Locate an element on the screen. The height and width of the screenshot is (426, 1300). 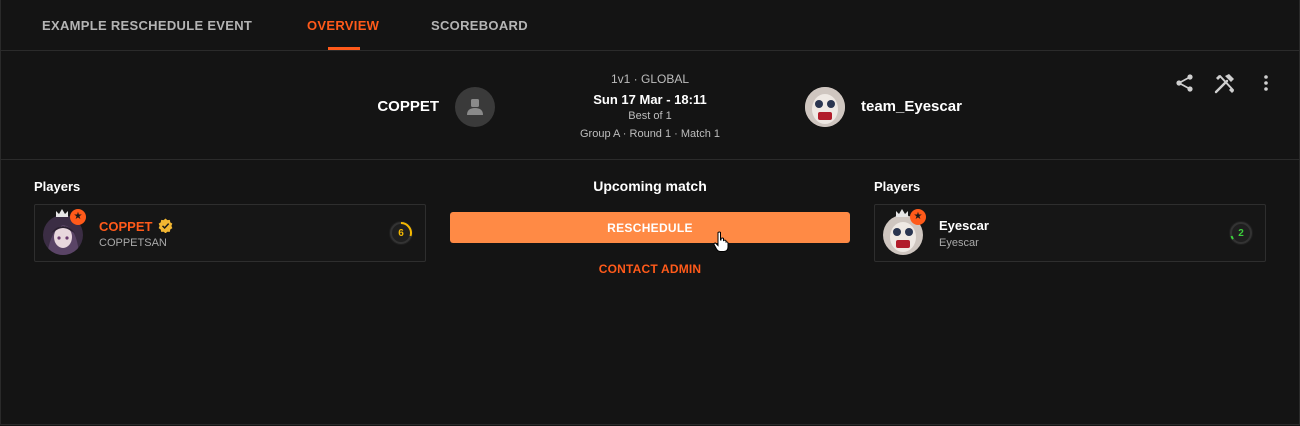
tab-event: EXAMPLE RESCHEDULE EVENT is located at coordinates (147, 25).